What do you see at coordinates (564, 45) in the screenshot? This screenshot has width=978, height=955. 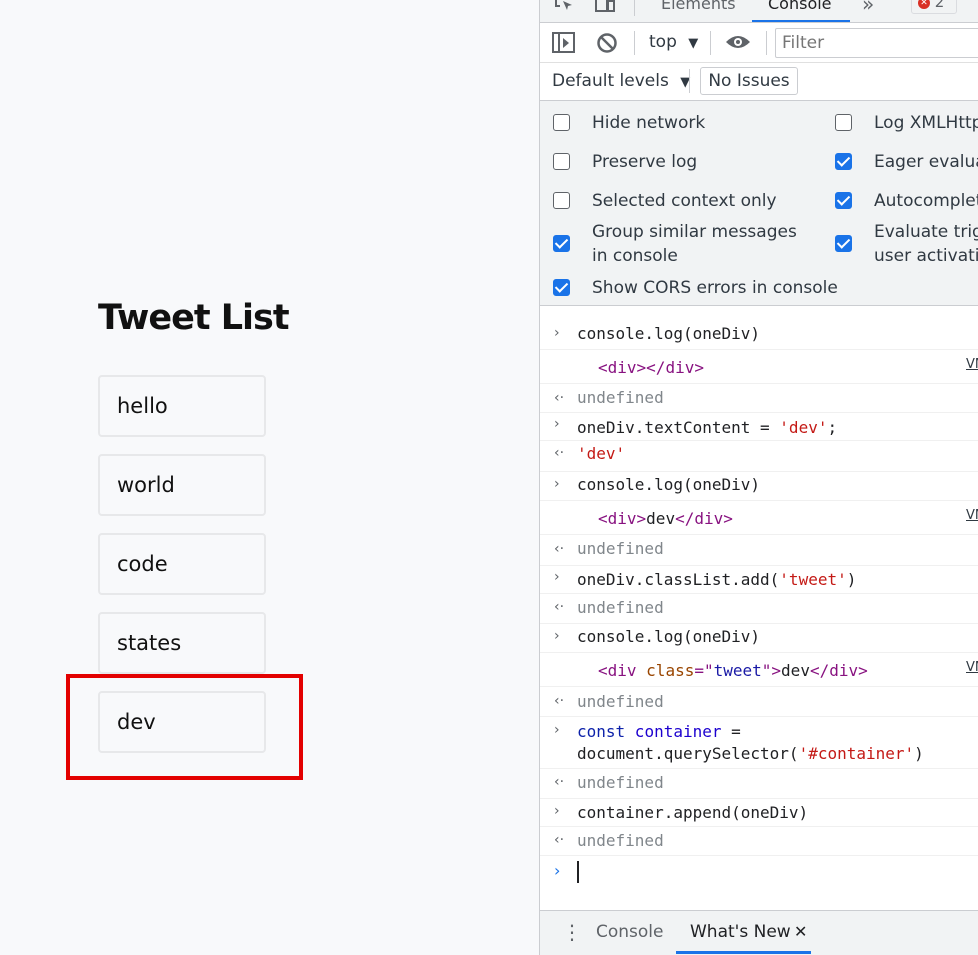 I see `show-sidebar-icon` at bounding box center [564, 45].